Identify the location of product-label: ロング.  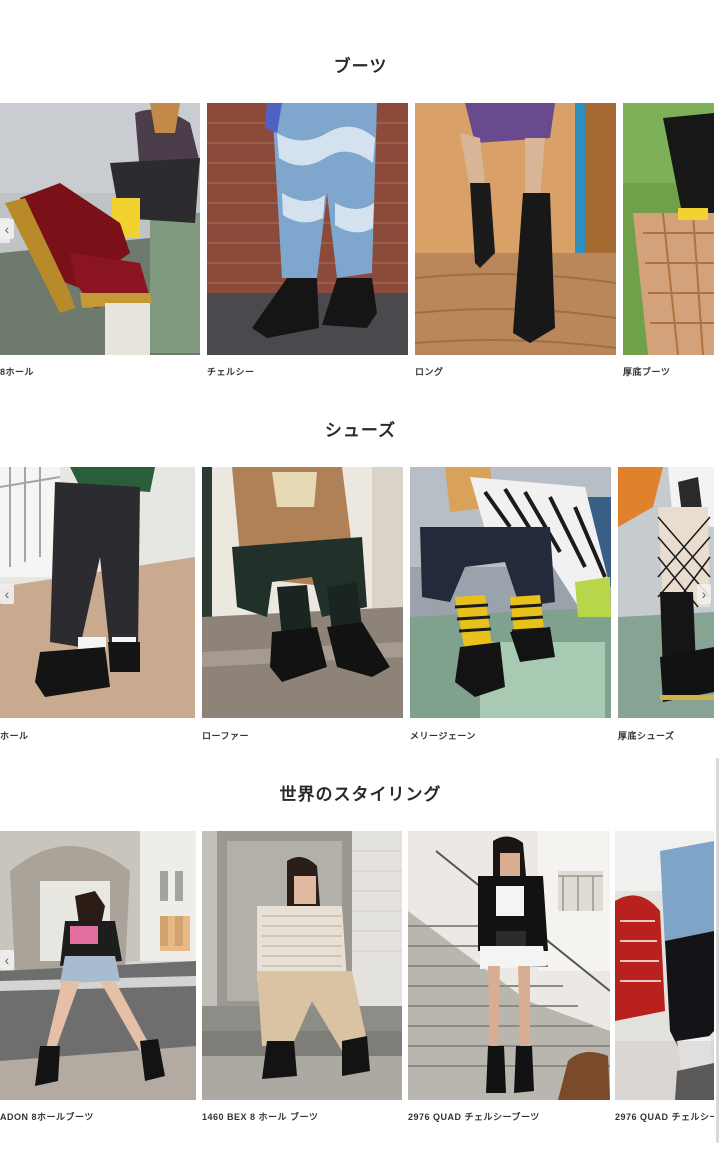
(429, 371).